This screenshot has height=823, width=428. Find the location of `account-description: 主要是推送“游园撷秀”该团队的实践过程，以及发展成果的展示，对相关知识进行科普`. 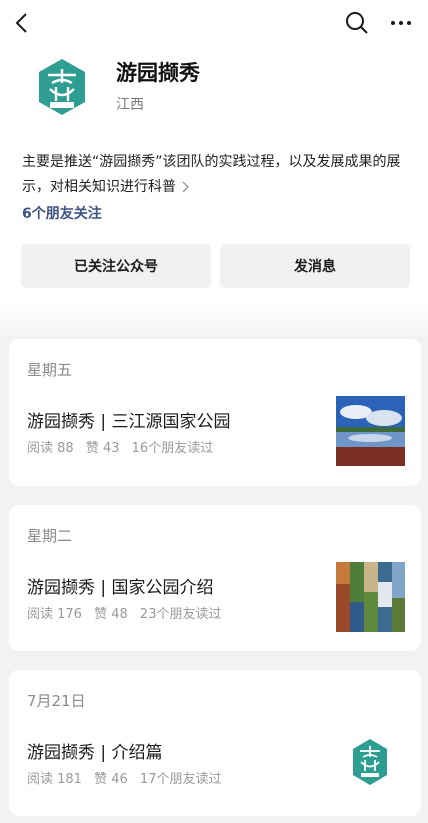

account-description: 主要是推送“游园撷秀”该团队的实践过程，以及发展成果的展示，对相关知识进行科普 is located at coordinates (222, 175).